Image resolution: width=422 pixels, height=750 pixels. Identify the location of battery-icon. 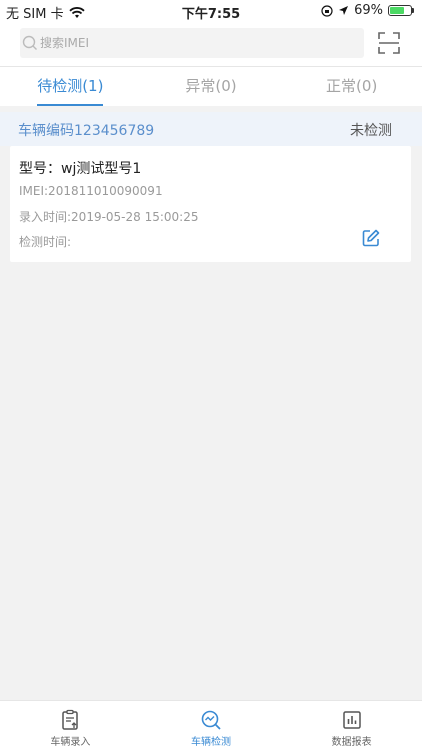
(400, 10).